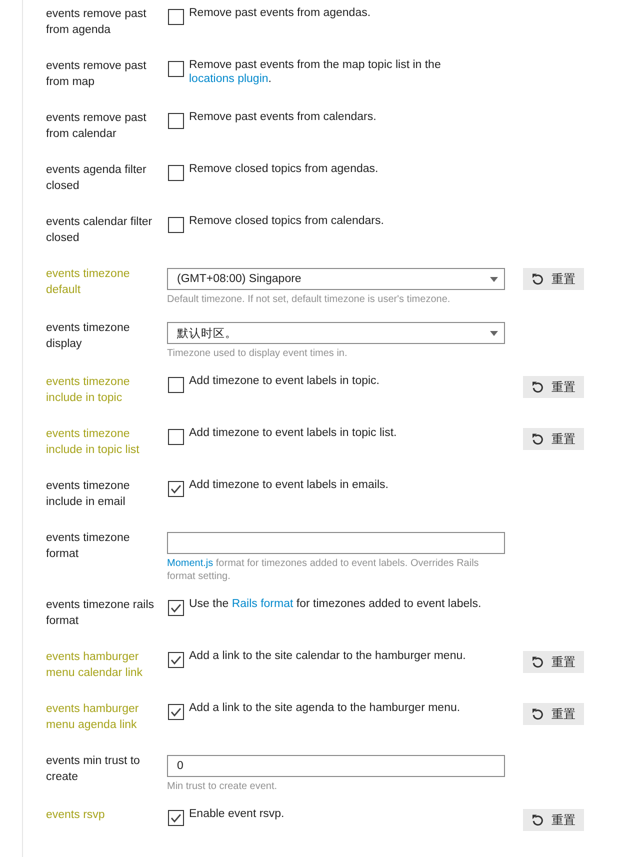 Image resolution: width=623 pixels, height=857 pixels. I want to click on setting-label: events hamburger menu agenda link, so click(93, 717).